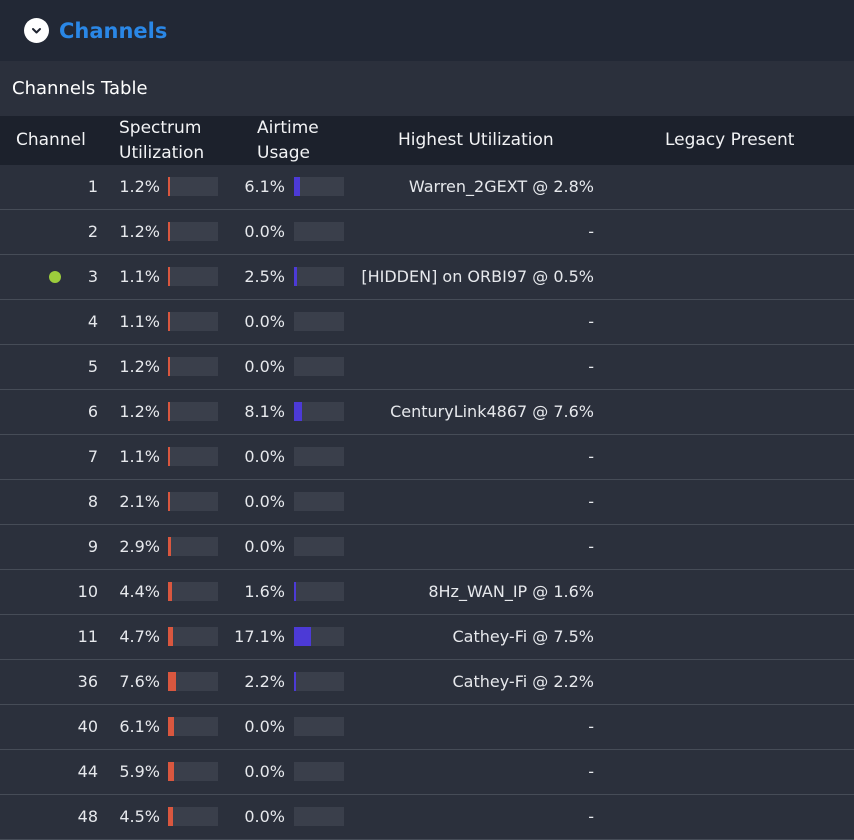 Image resolution: width=854 pixels, height=840 pixels. What do you see at coordinates (92, 456) in the screenshot?
I see `channel-cell: 7` at bounding box center [92, 456].